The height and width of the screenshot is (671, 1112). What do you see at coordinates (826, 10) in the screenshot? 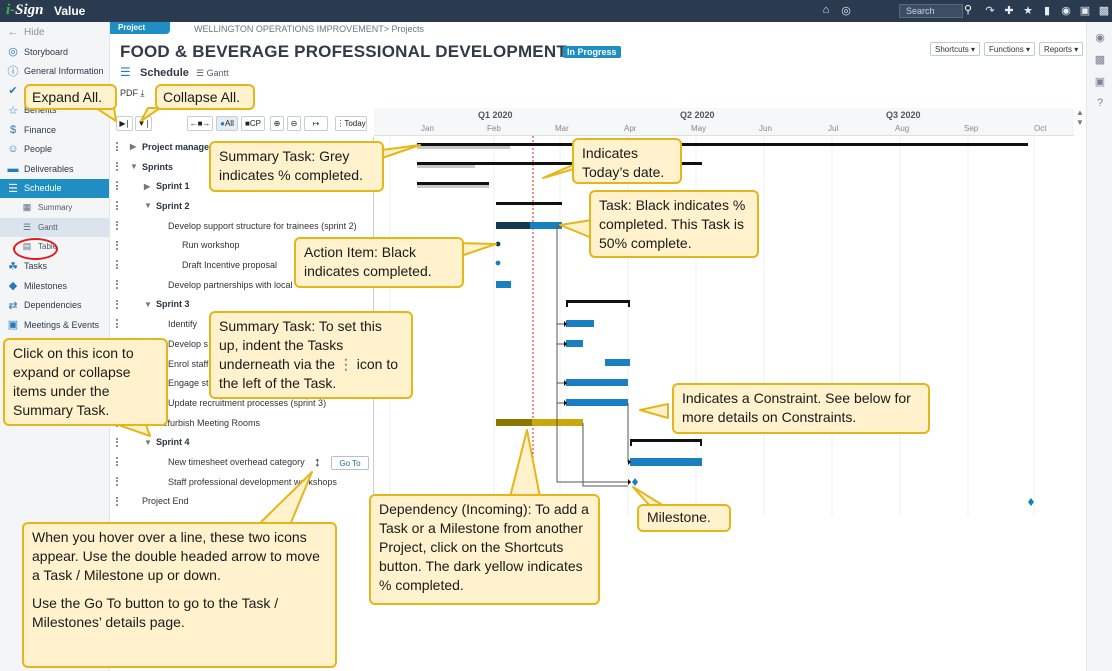
I see `home-icon: ⌂` at bounding box center [826, 10].